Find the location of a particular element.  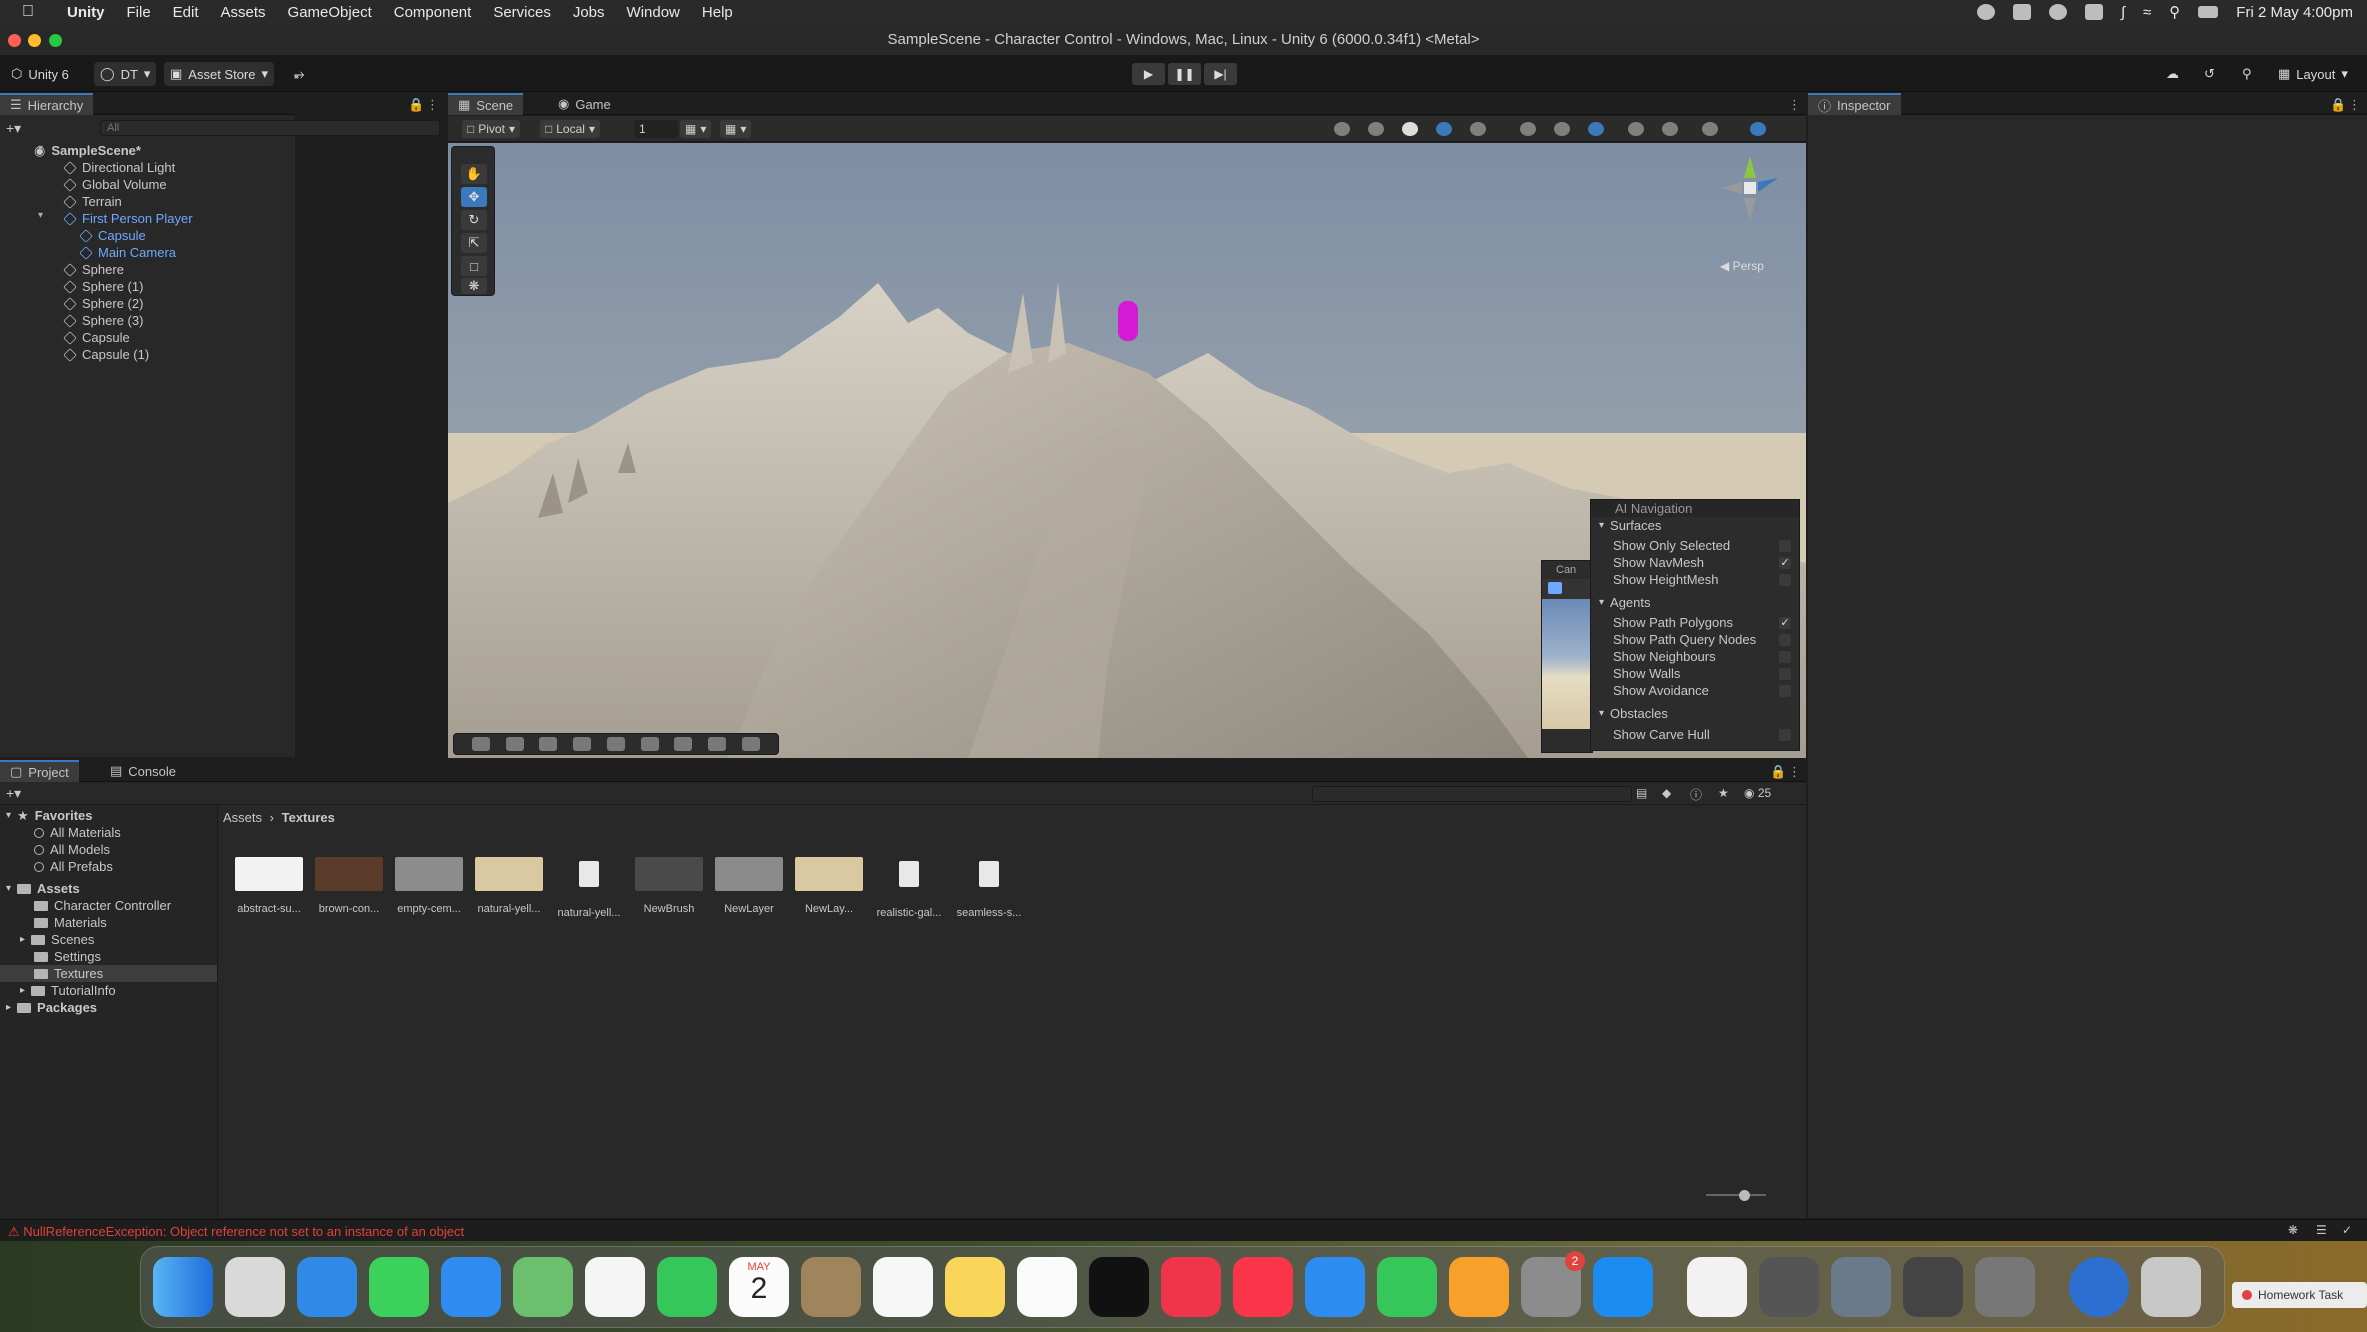

system-settings-icon: 2 is located at coordinates (1553, 1284).